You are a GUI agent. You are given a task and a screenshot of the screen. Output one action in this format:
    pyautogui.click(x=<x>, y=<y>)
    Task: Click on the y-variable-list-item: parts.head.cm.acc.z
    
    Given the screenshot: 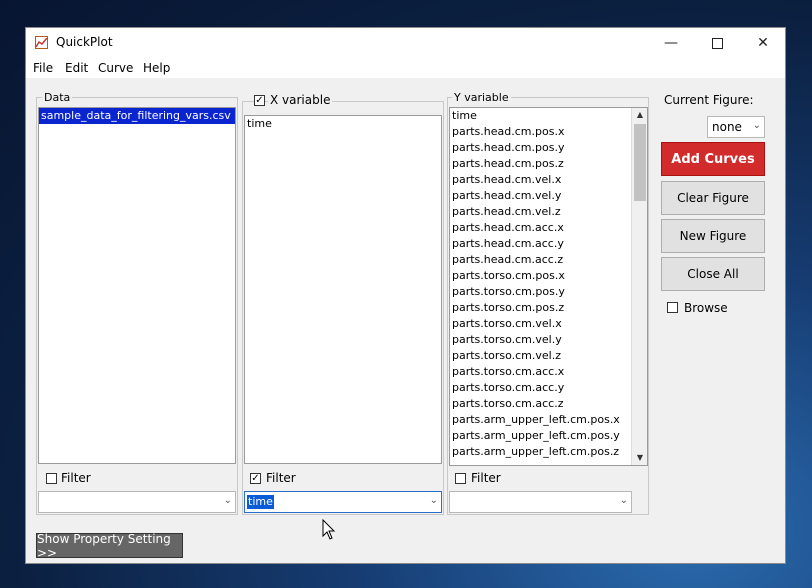 What is the action you would take?
    pyautogui.click(x=548, y=260)
    